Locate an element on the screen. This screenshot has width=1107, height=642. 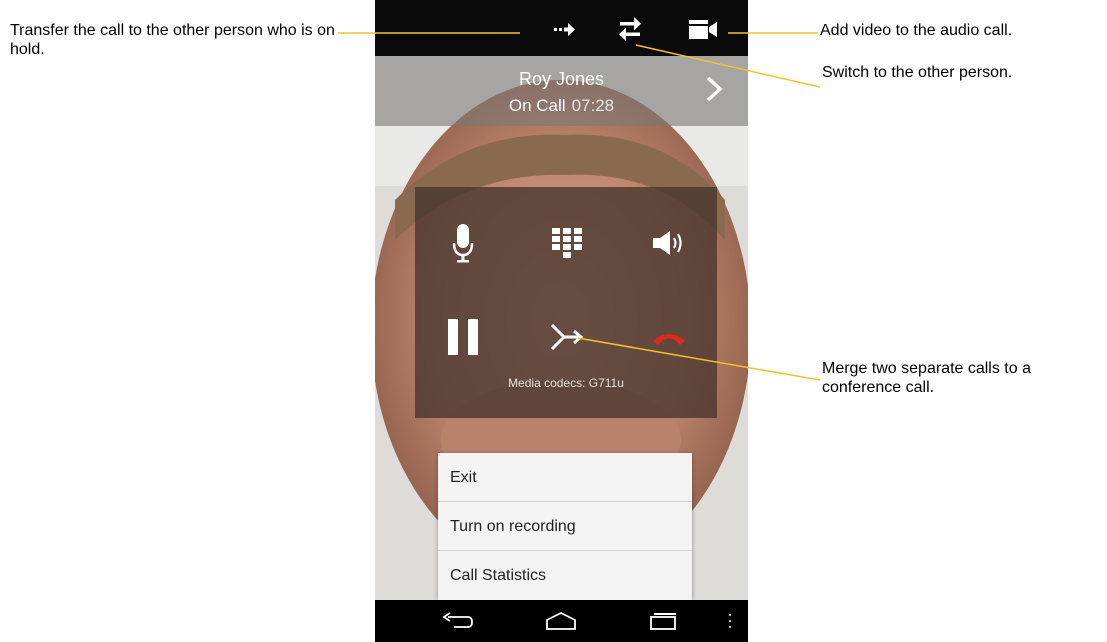
speaker-icon is located at coordinates (667, 243).